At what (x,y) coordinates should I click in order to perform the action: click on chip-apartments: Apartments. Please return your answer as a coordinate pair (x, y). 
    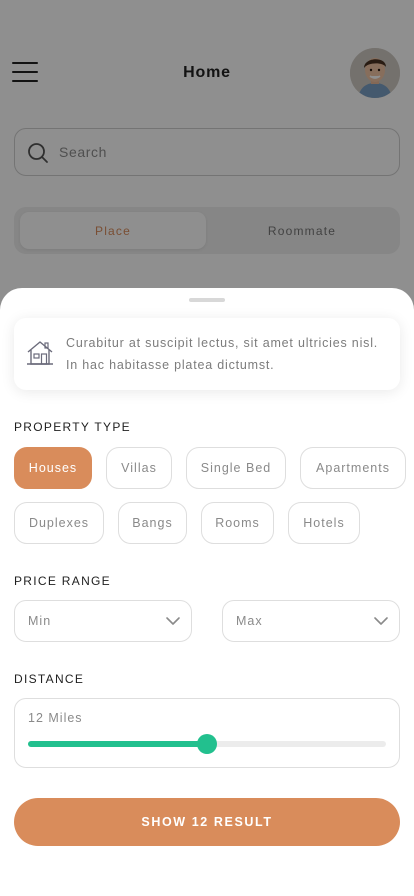
    Looking at the image, I should click on (353, 468).